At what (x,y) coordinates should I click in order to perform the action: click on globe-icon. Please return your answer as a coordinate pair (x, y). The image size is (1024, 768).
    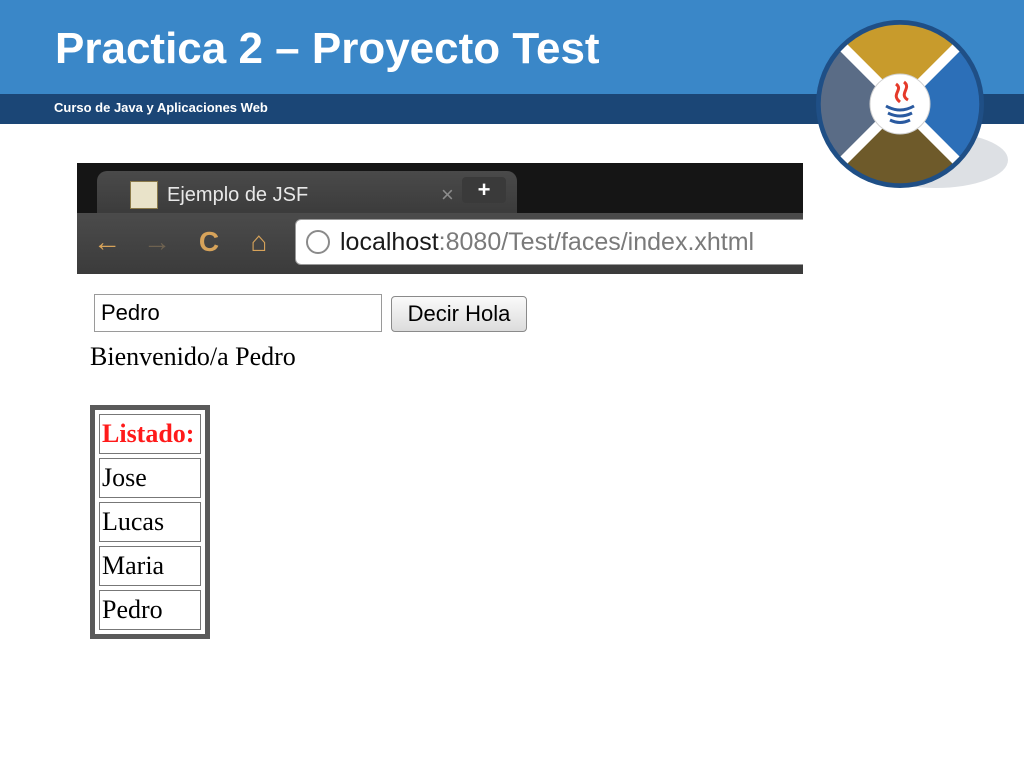
    Looking at the image, I should click on (318, 242).